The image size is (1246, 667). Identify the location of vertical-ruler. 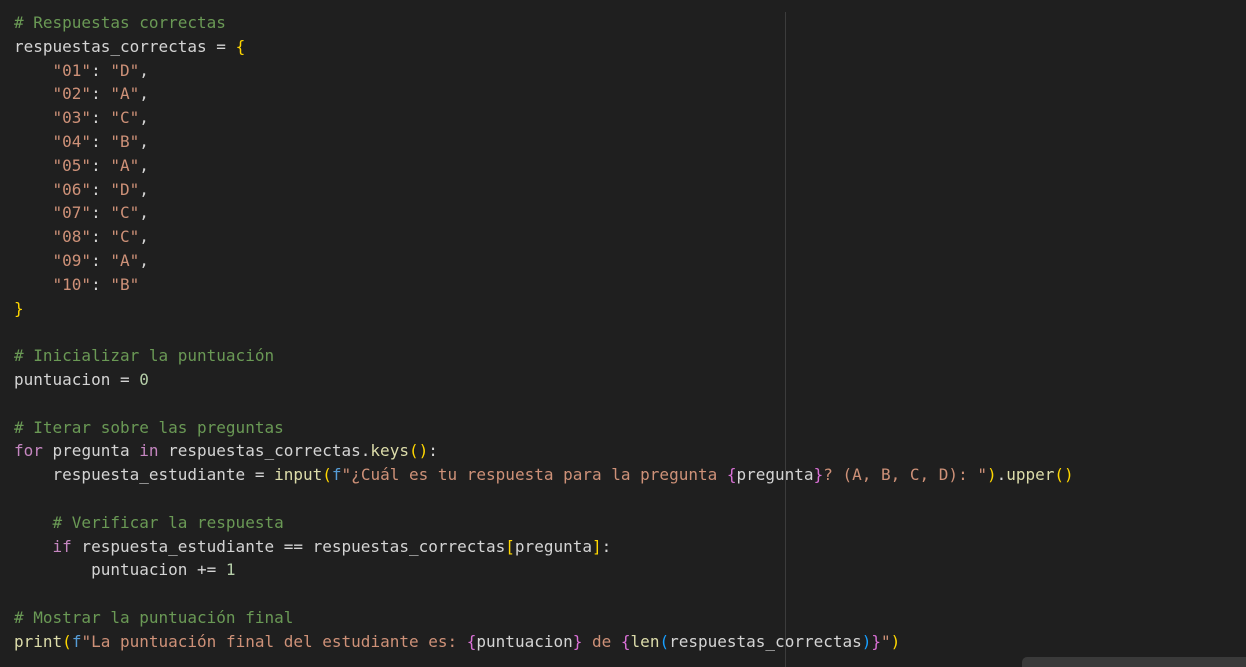
(785, 339).